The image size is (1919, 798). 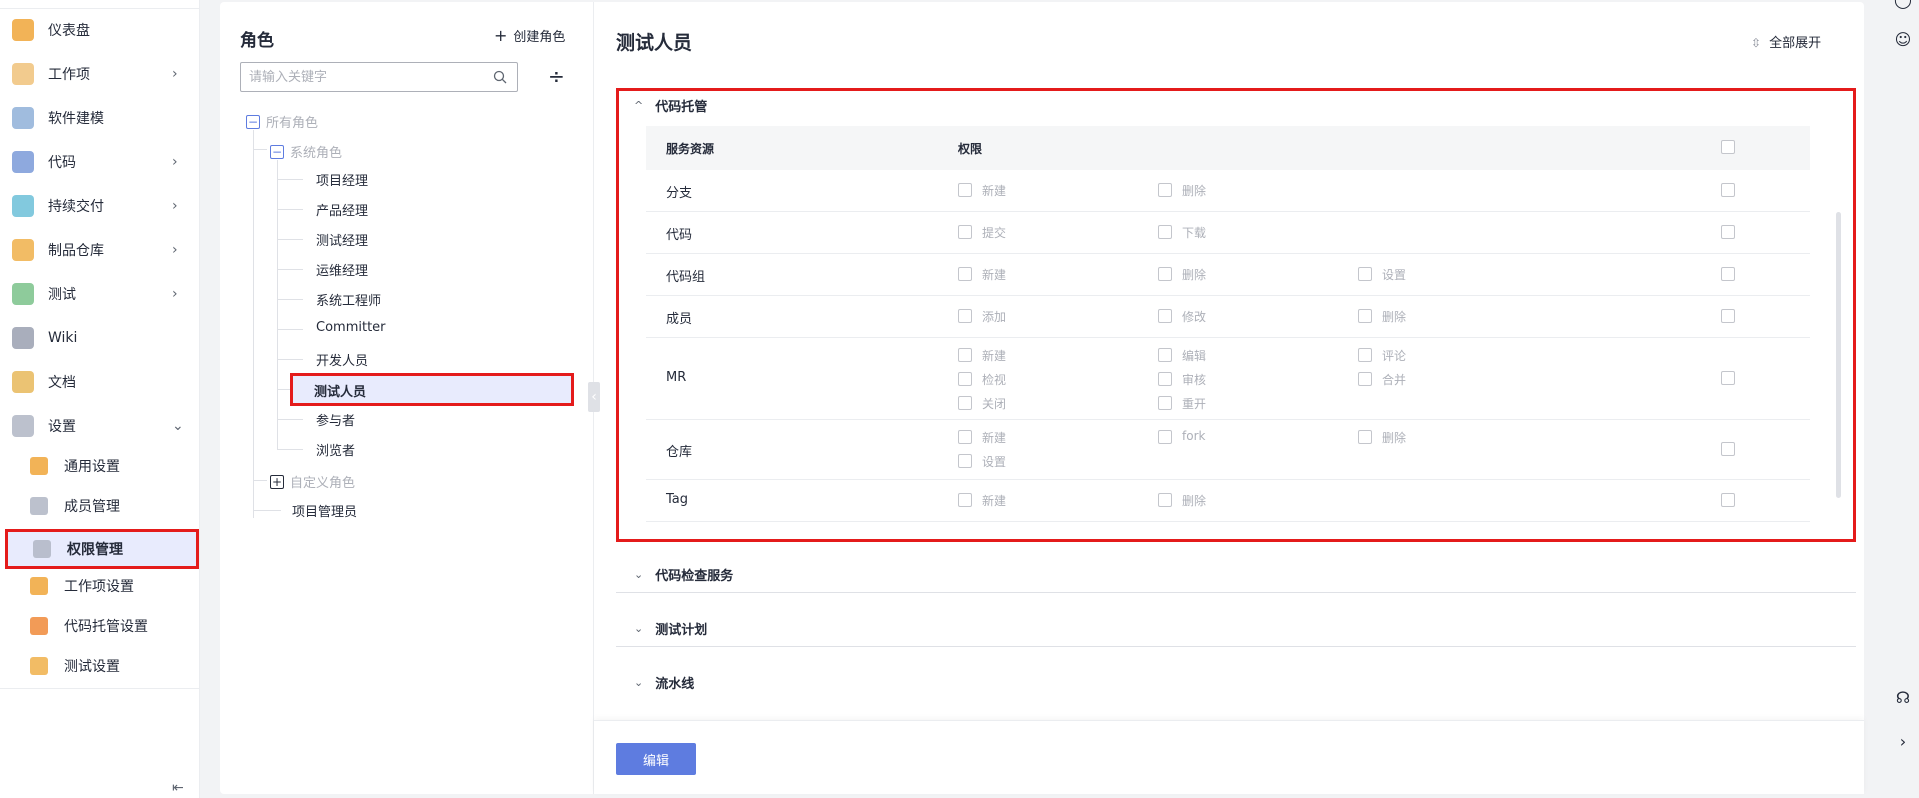 What do you see at coordinates (670, 628) in the screenshot?
I see `section-header-test-plan: ⌄ 测试计划` at bounding box center [670, 628].